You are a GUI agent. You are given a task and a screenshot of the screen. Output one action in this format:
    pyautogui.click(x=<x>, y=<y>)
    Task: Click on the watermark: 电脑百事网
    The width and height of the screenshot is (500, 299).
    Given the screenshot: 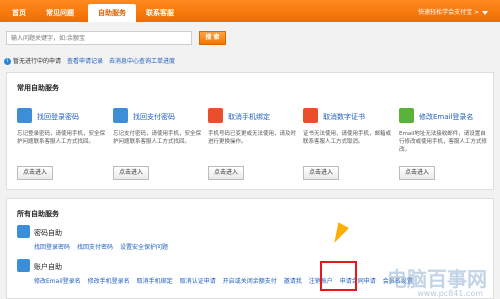 What is the action you would take?
    pyautogui.click(x=437, y=279)
    